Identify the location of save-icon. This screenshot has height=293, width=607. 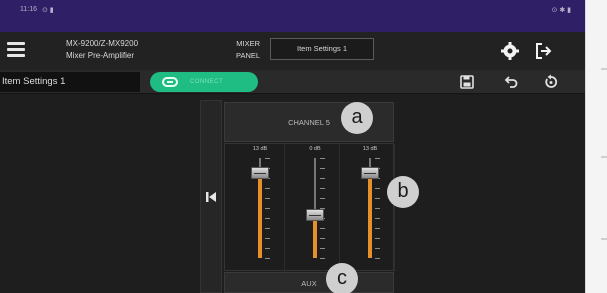
(467, 82).